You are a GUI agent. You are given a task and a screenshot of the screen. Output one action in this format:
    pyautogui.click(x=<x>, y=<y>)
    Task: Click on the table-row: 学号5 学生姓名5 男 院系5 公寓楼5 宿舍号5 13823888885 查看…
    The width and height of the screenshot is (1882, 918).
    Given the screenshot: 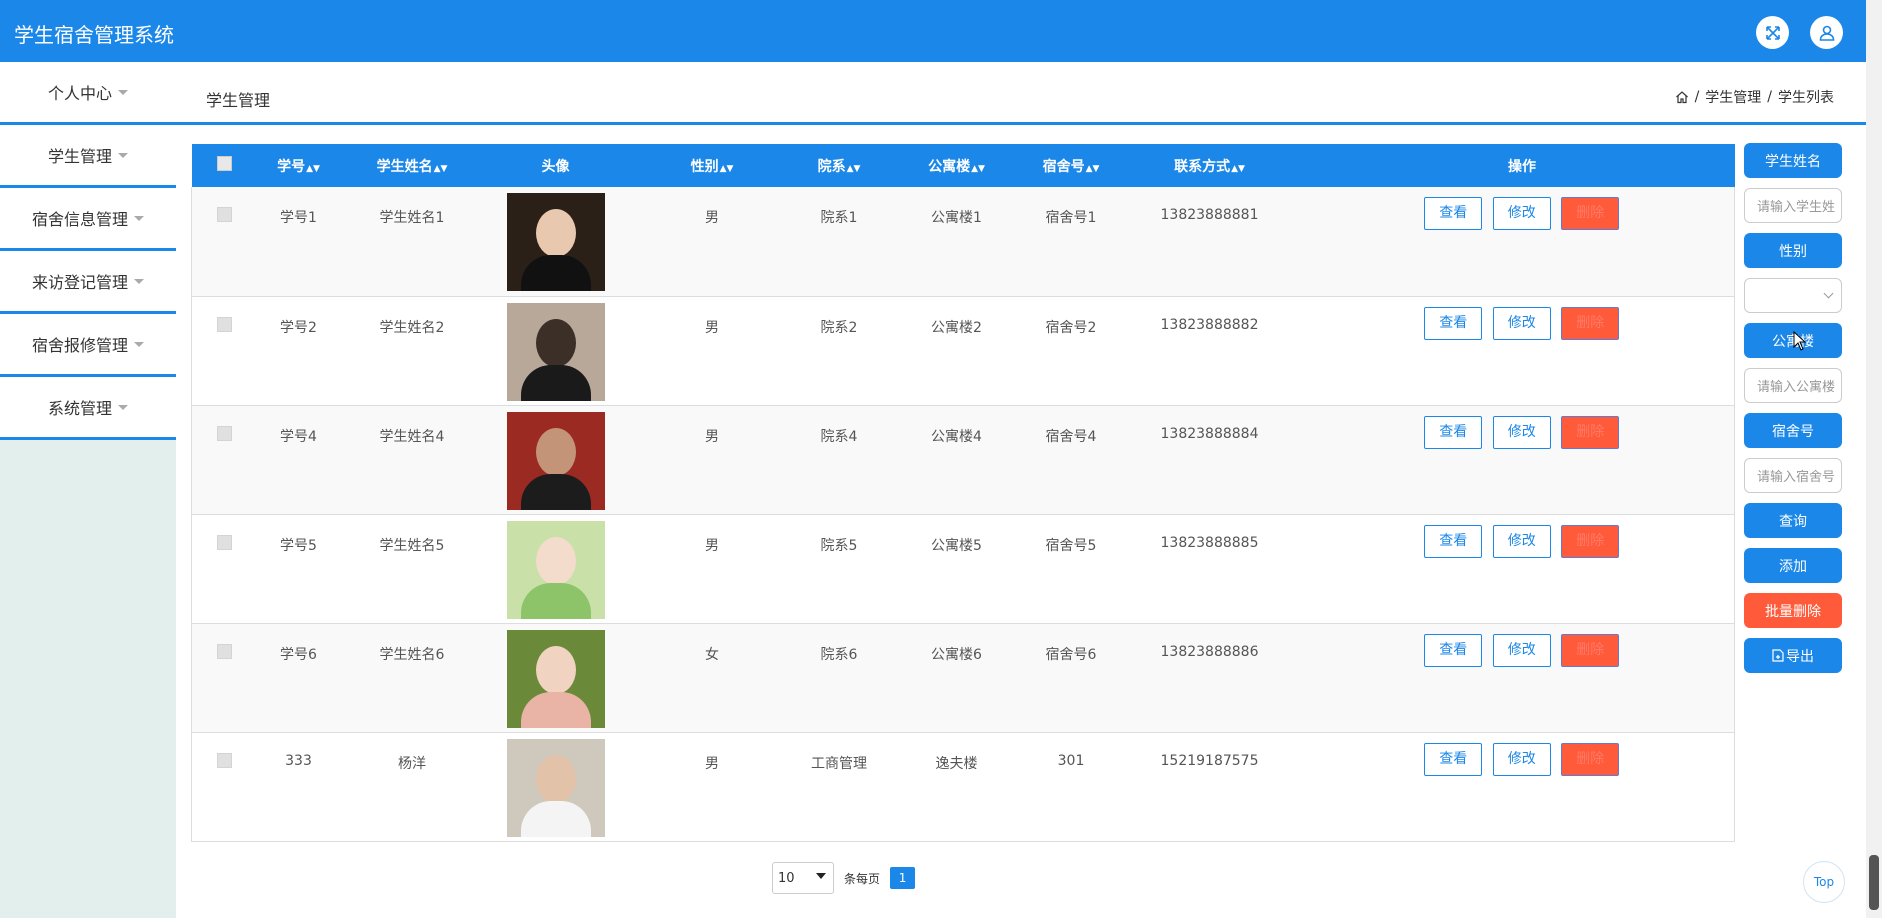 What is the action you would take?
    pyautogui.click(x=963, y=568)
    